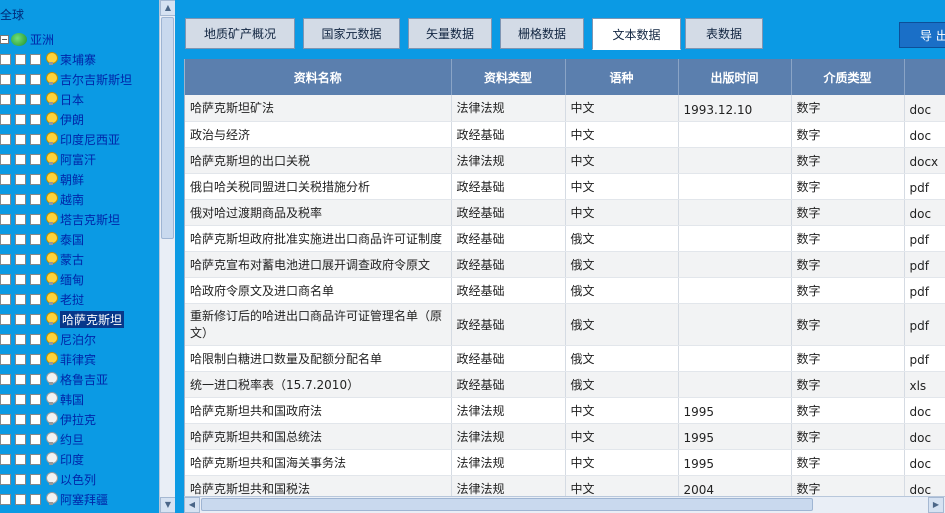 The image size is (945, 513). Describe the element at coordinates (936, 505) in the screenshot. I see `scroll-right-icon: ▶` at that location.